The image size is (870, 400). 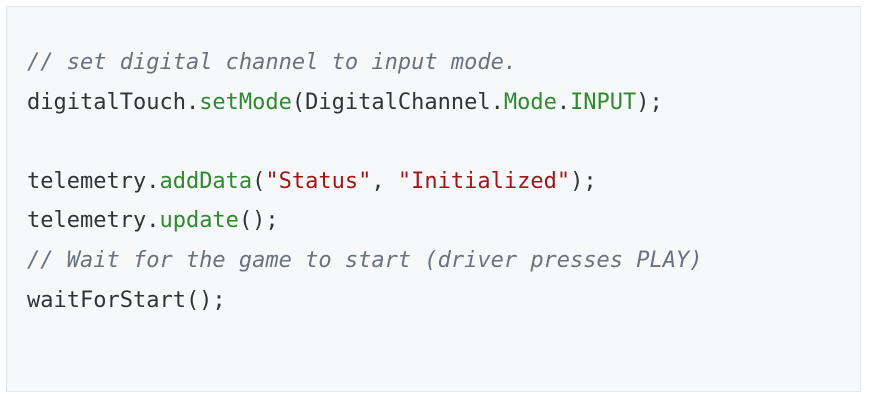 What do you see at coordinates (530, 102) in the screenshot?
I see `function-token: Mode` at bounding box center [530, 102].